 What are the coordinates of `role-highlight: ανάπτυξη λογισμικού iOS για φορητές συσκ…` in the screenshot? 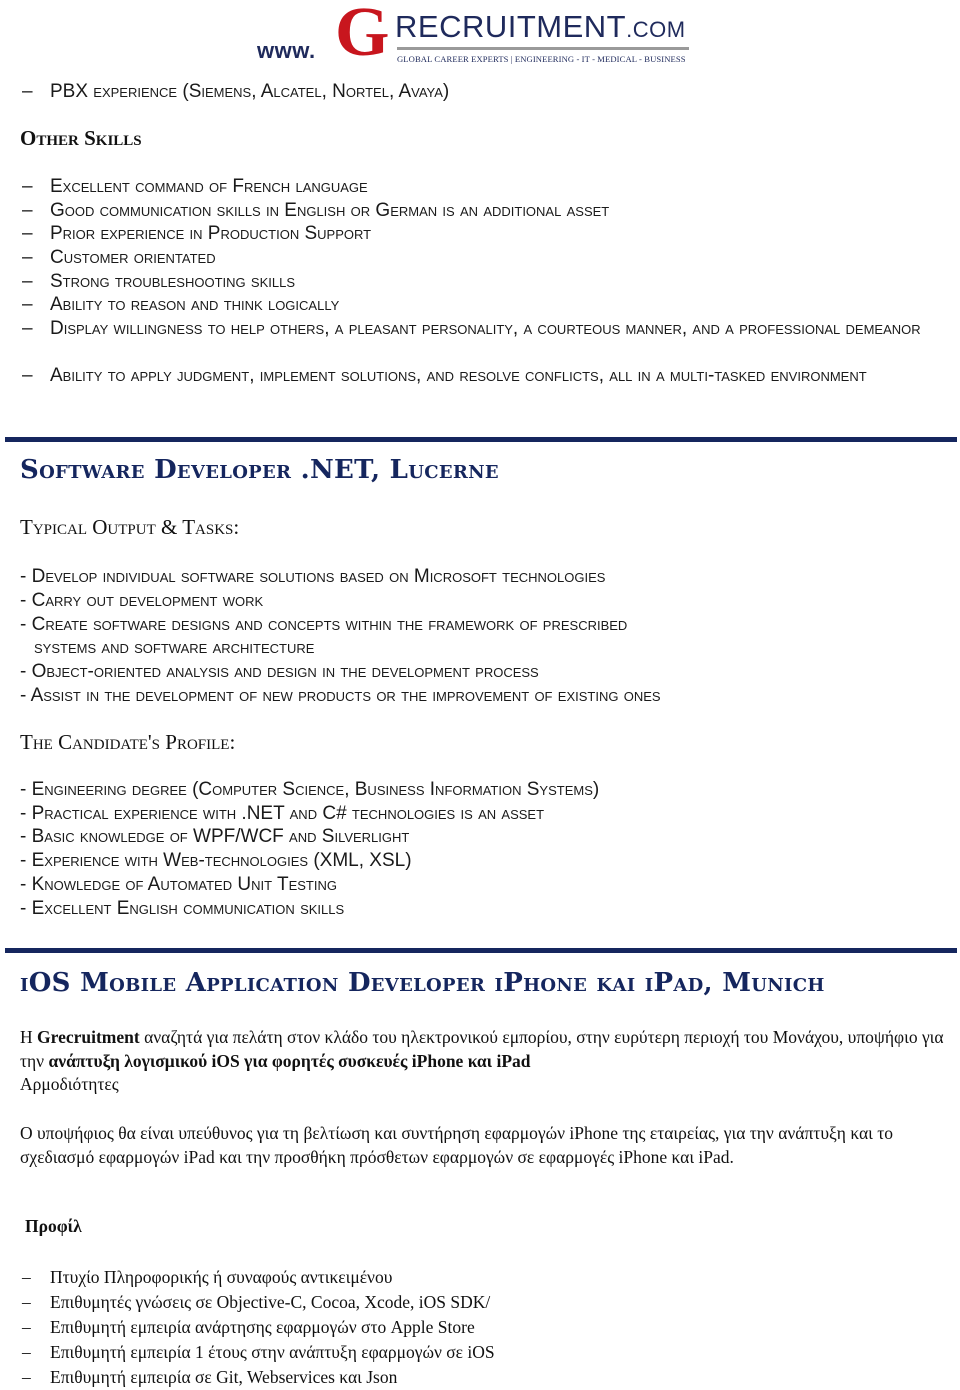 It's located at (289, 1060).